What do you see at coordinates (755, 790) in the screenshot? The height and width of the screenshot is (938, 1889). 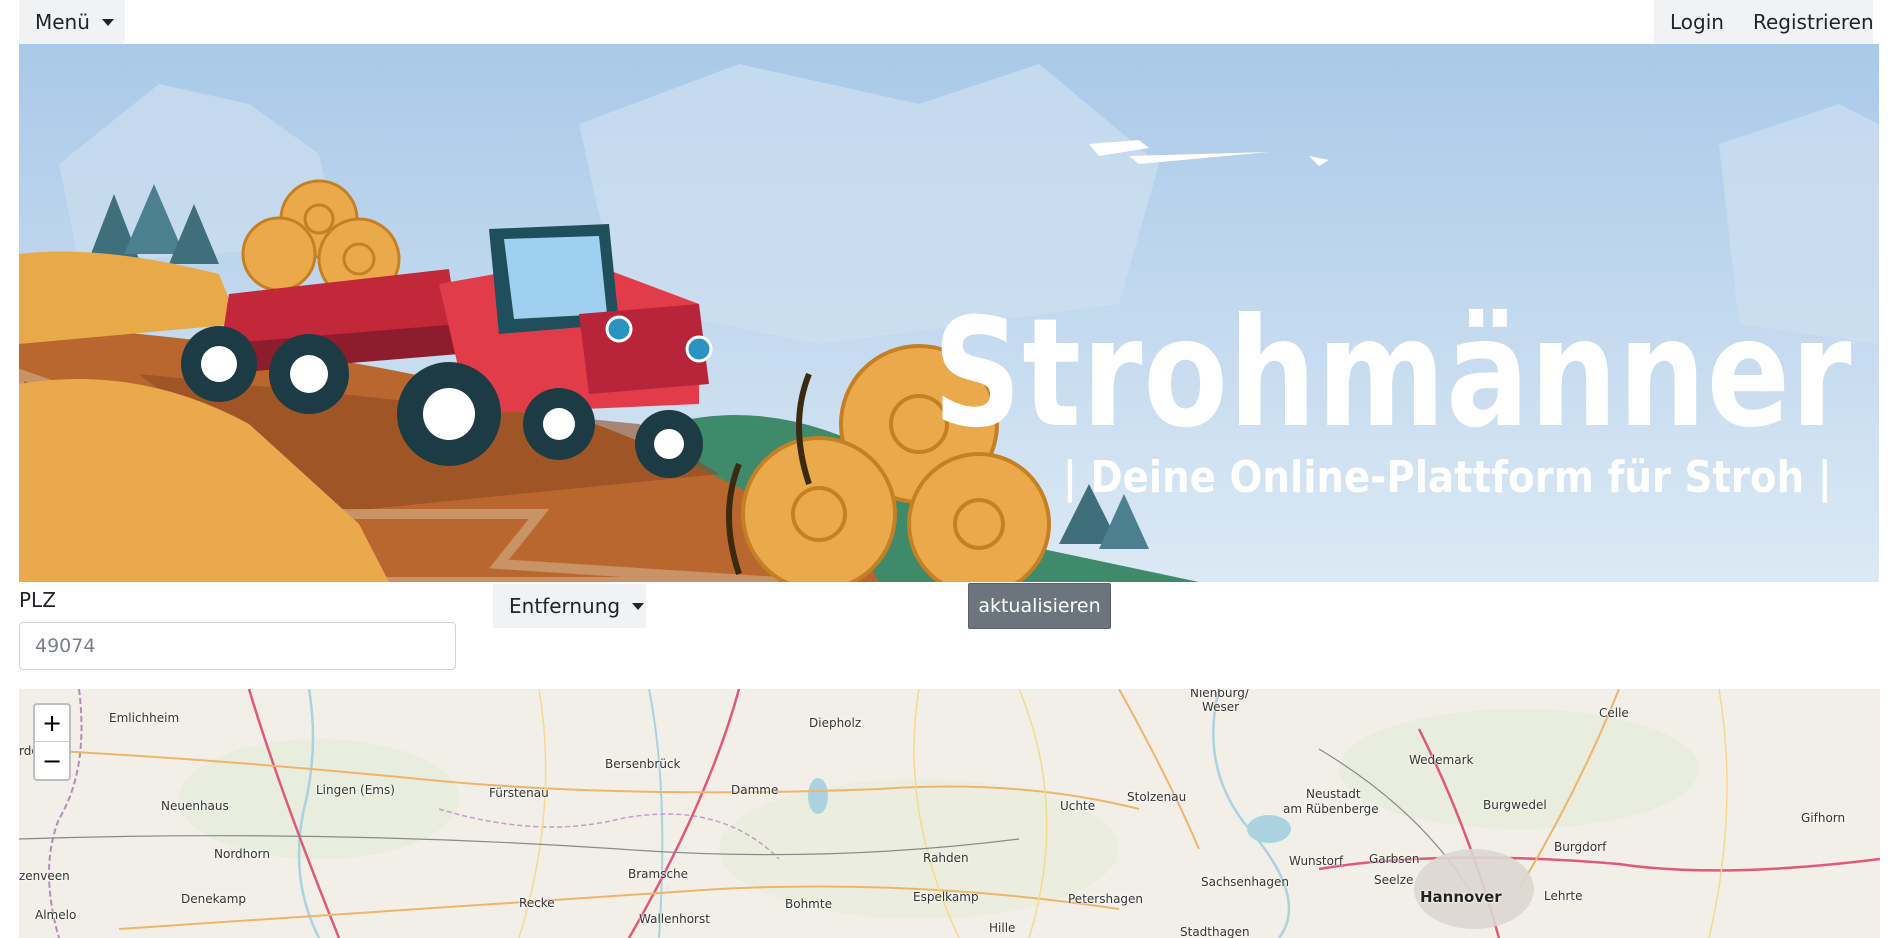 I see `map-label: Damme` at bounding box center [755, 790].